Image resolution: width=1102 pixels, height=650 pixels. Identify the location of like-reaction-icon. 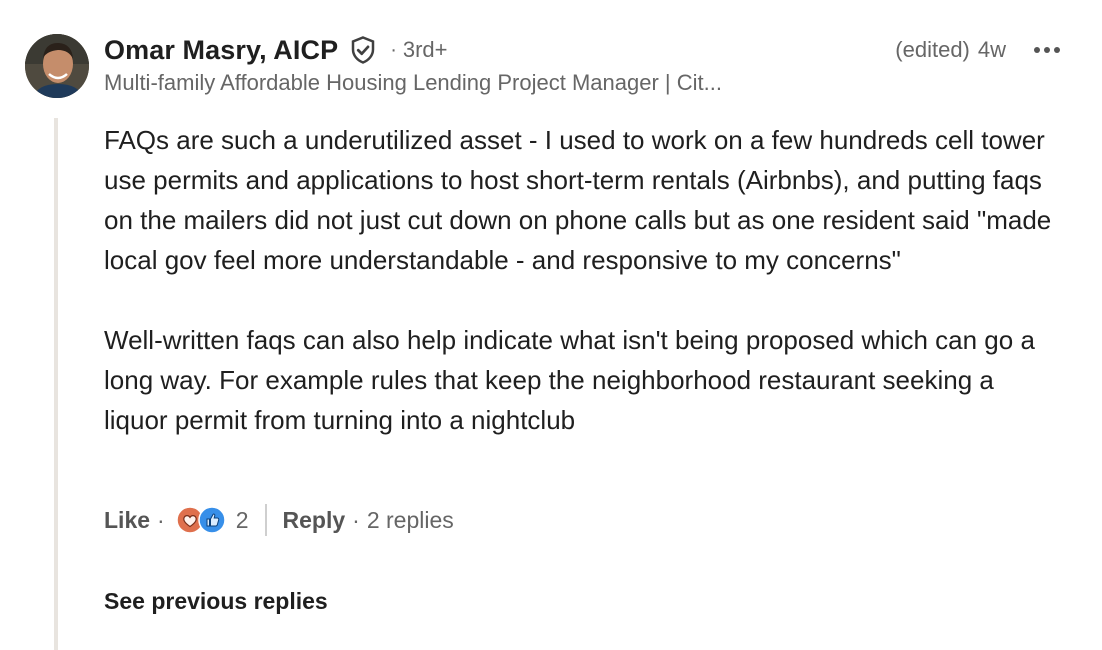
(211, 520).